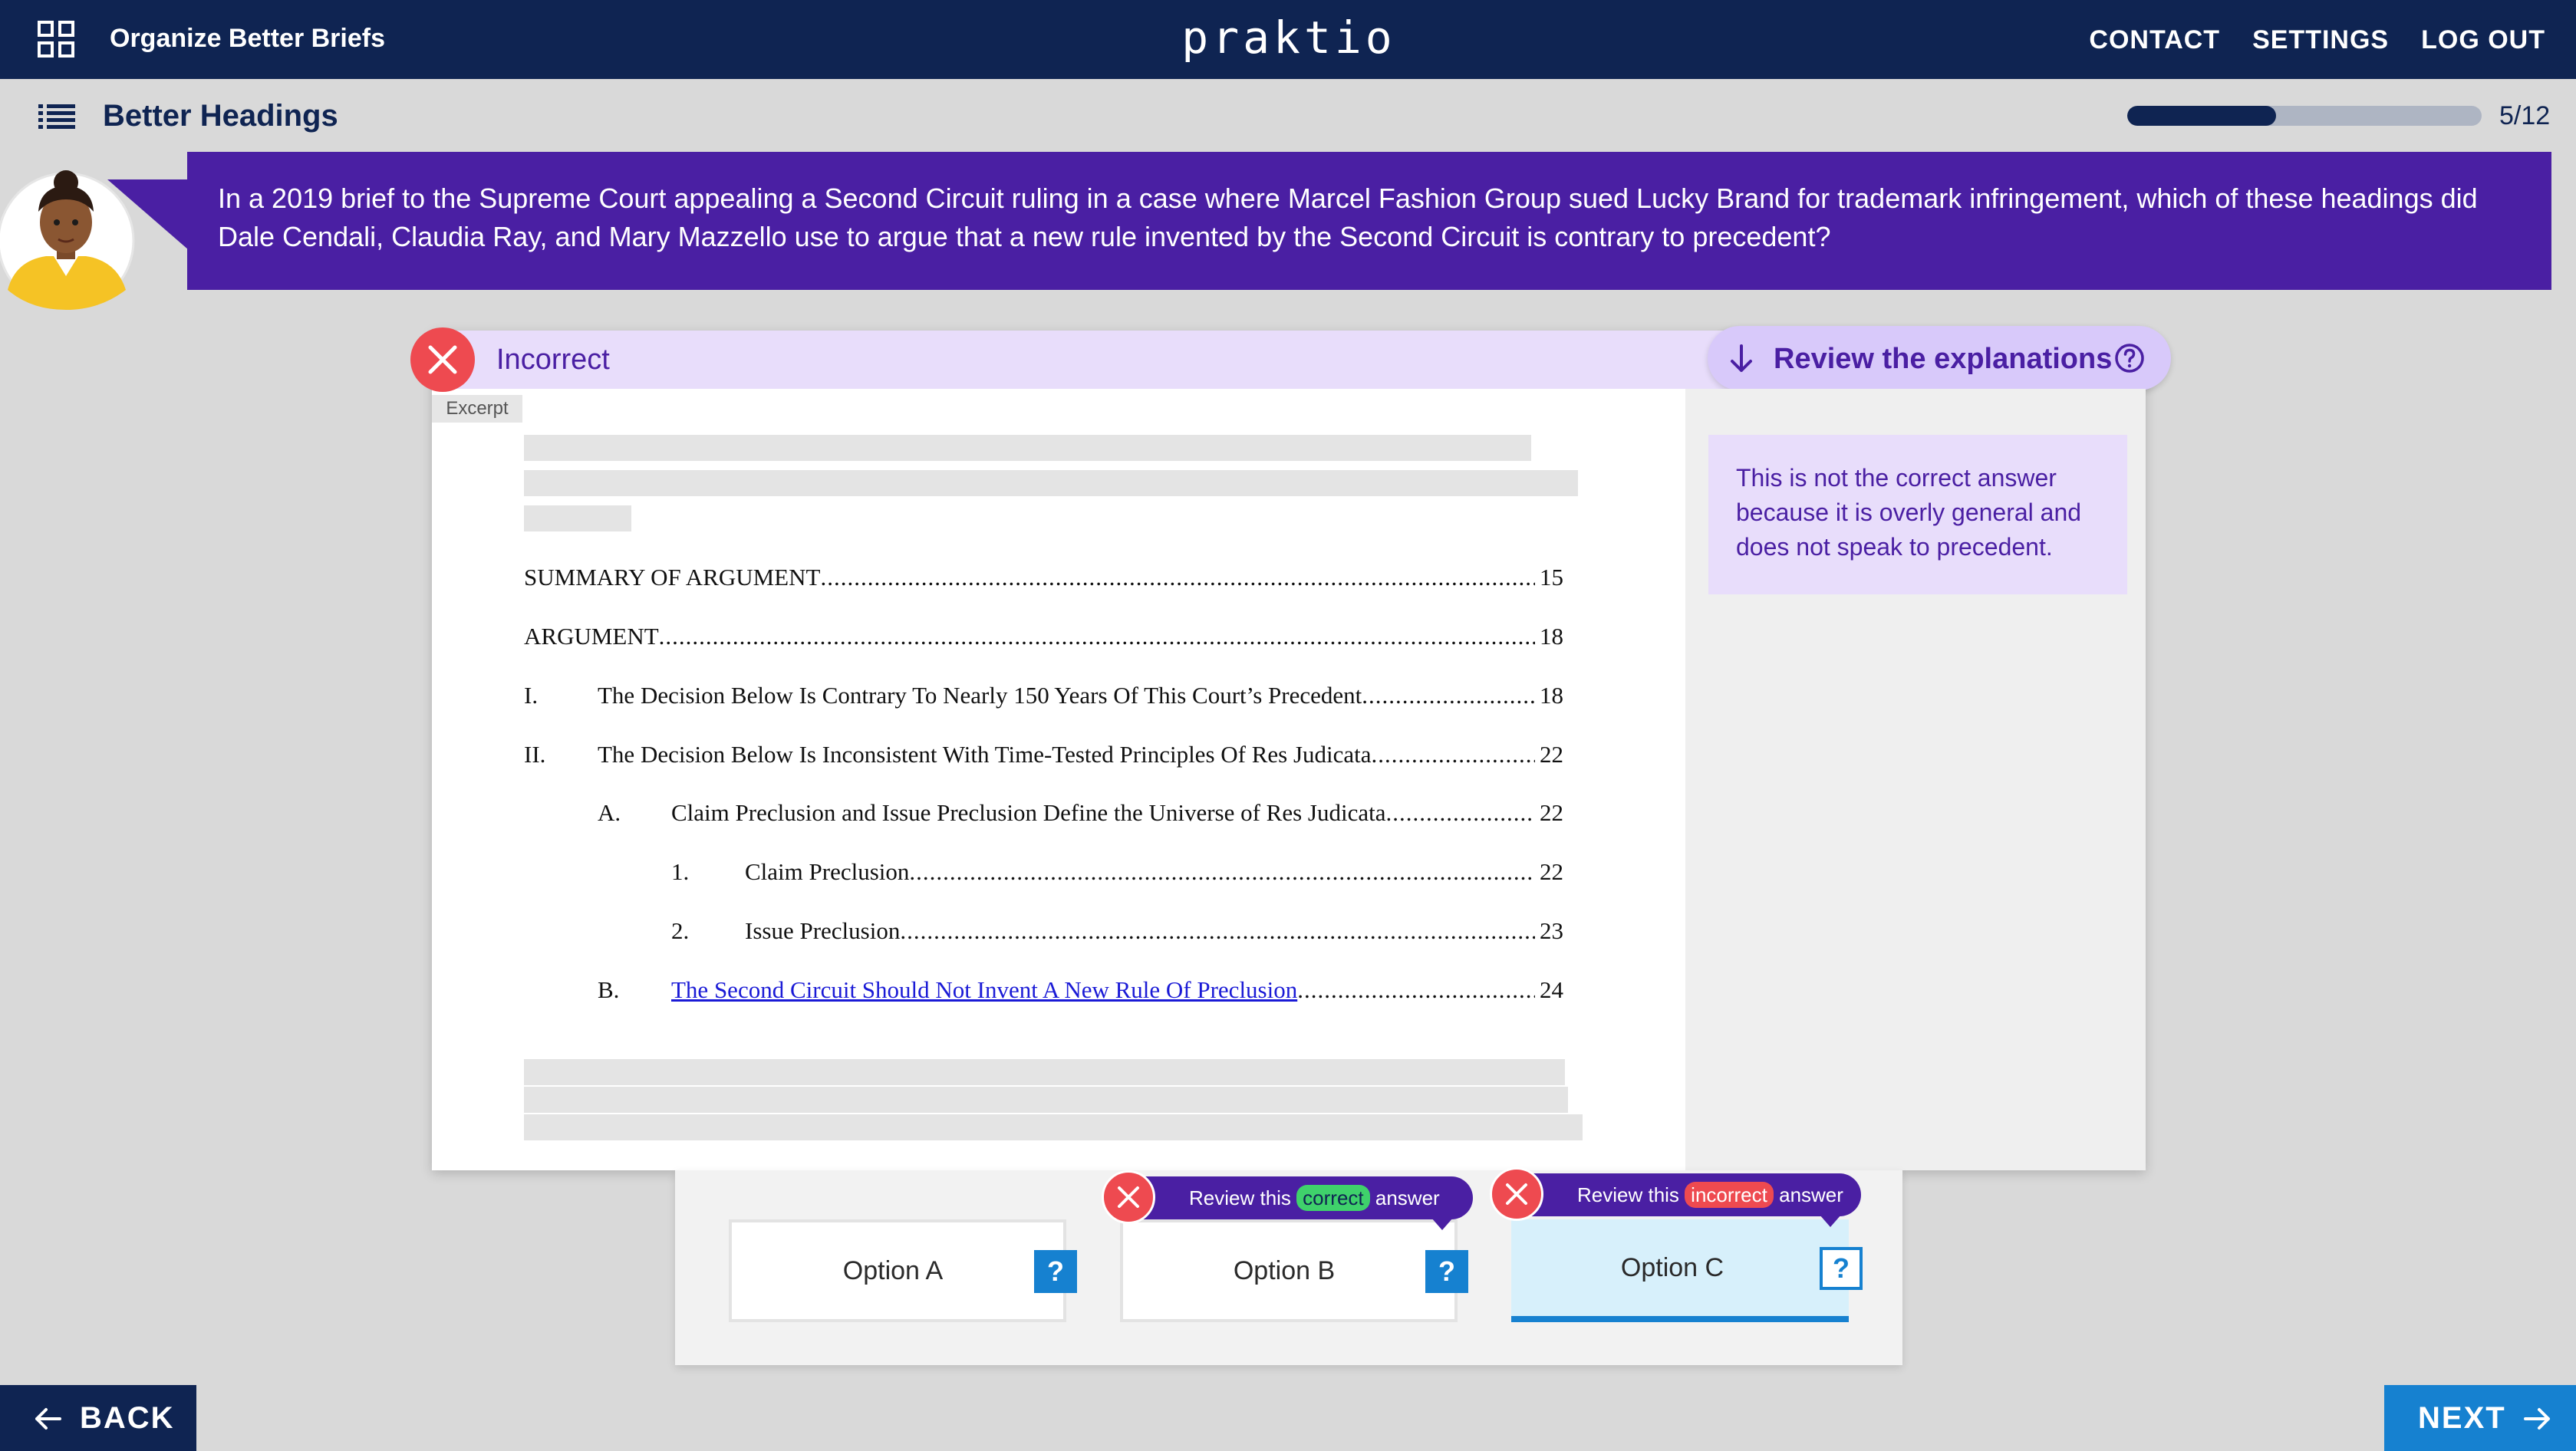  Describe the element at coordinates (1055, 1271) in the screenshot. I see `option-a-help-button: ?` at that location.